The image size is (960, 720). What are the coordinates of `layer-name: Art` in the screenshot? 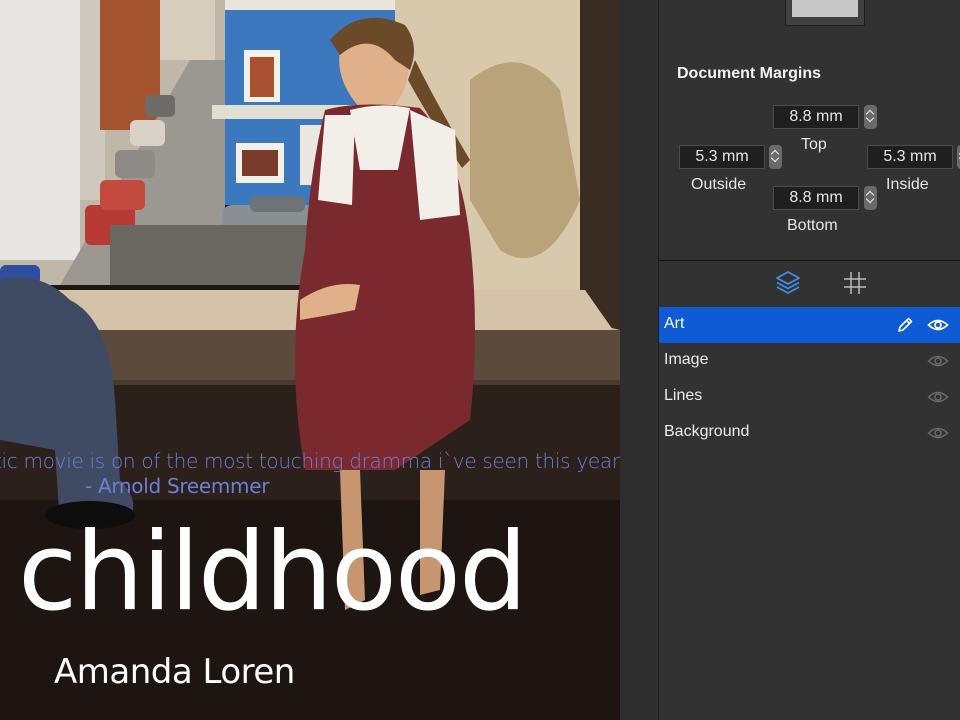 It's located at (674, 323).